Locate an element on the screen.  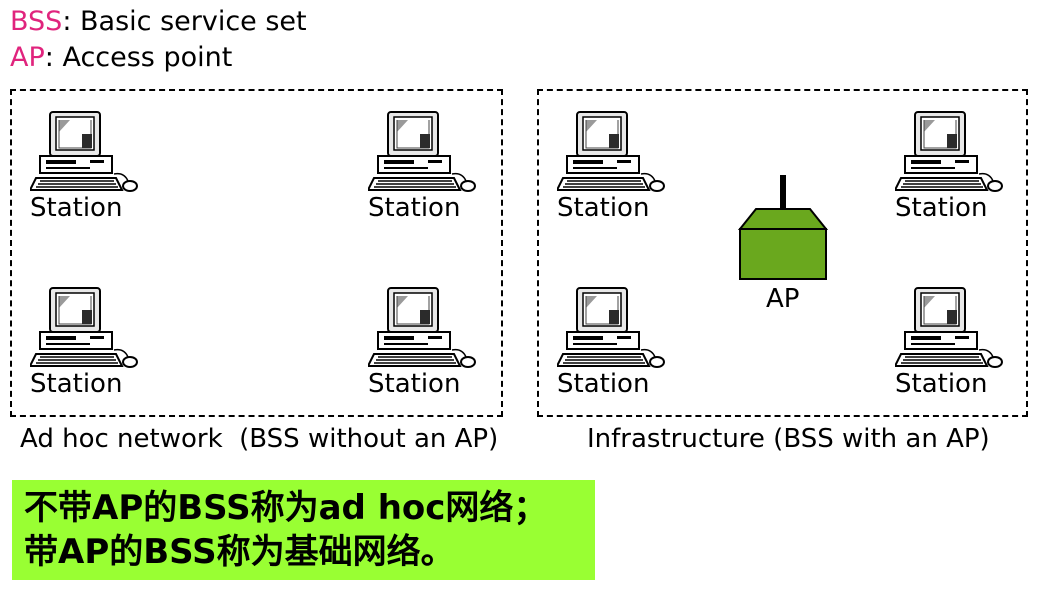
infra-station-top-right: Station is located at coordinates (950, 166).